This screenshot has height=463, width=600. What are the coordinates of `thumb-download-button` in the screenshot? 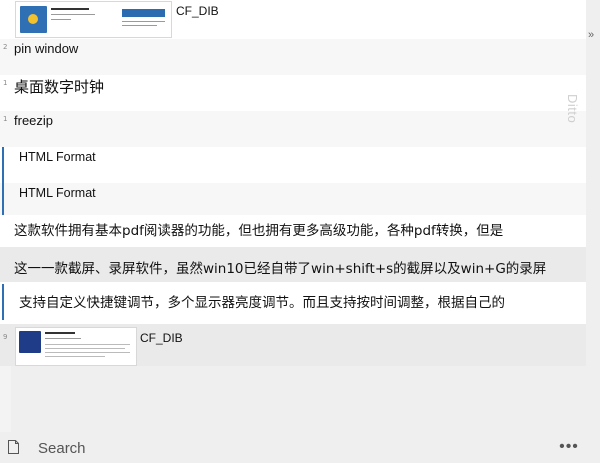 It's located at (143, 13).